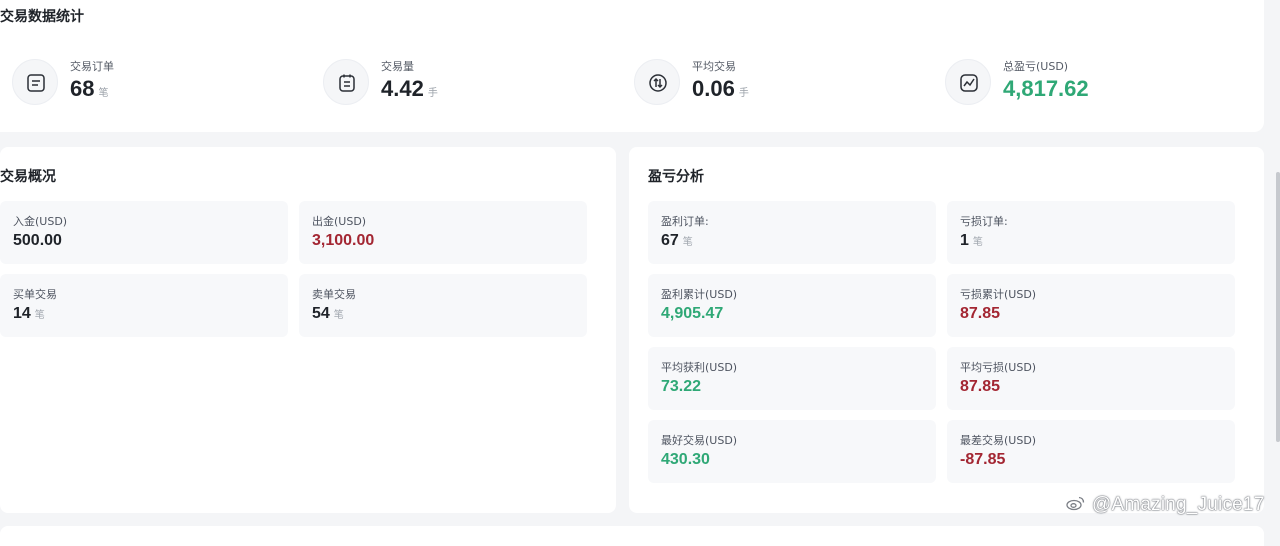  I want to click on stat-volume-unit: 手, so click(432, 93).